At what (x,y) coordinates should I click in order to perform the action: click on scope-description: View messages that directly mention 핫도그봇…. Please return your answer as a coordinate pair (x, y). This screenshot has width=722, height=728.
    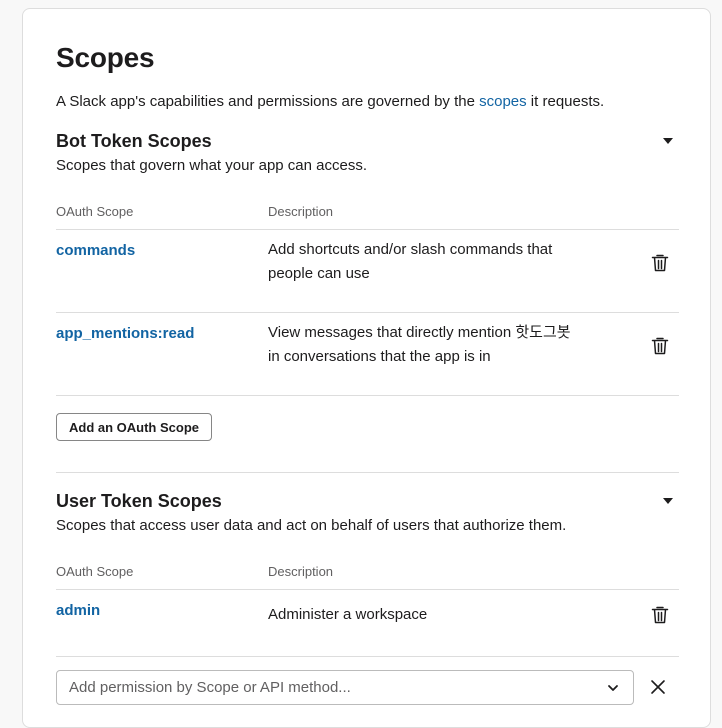
    Looking at the image, I should click on (419, 344).